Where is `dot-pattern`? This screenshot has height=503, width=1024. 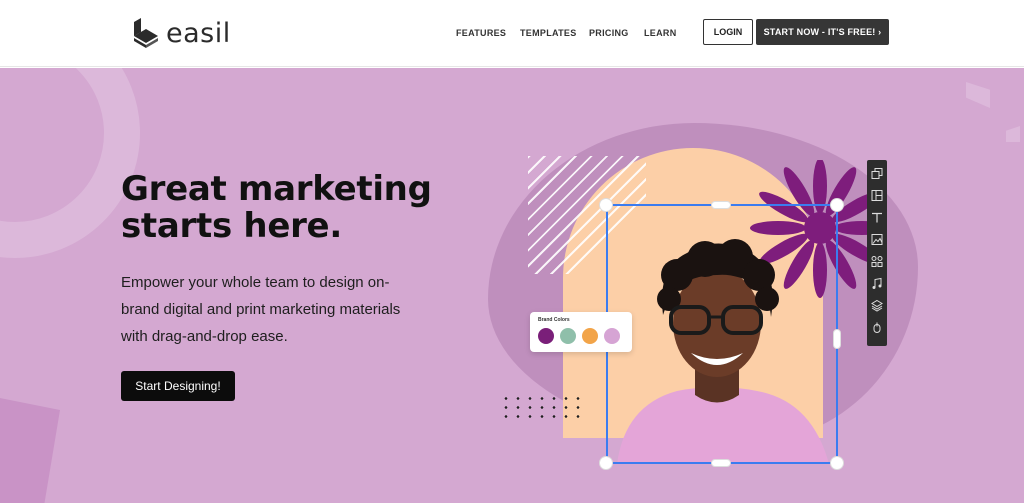
dot-pattern is located at coordinates (540, 407).